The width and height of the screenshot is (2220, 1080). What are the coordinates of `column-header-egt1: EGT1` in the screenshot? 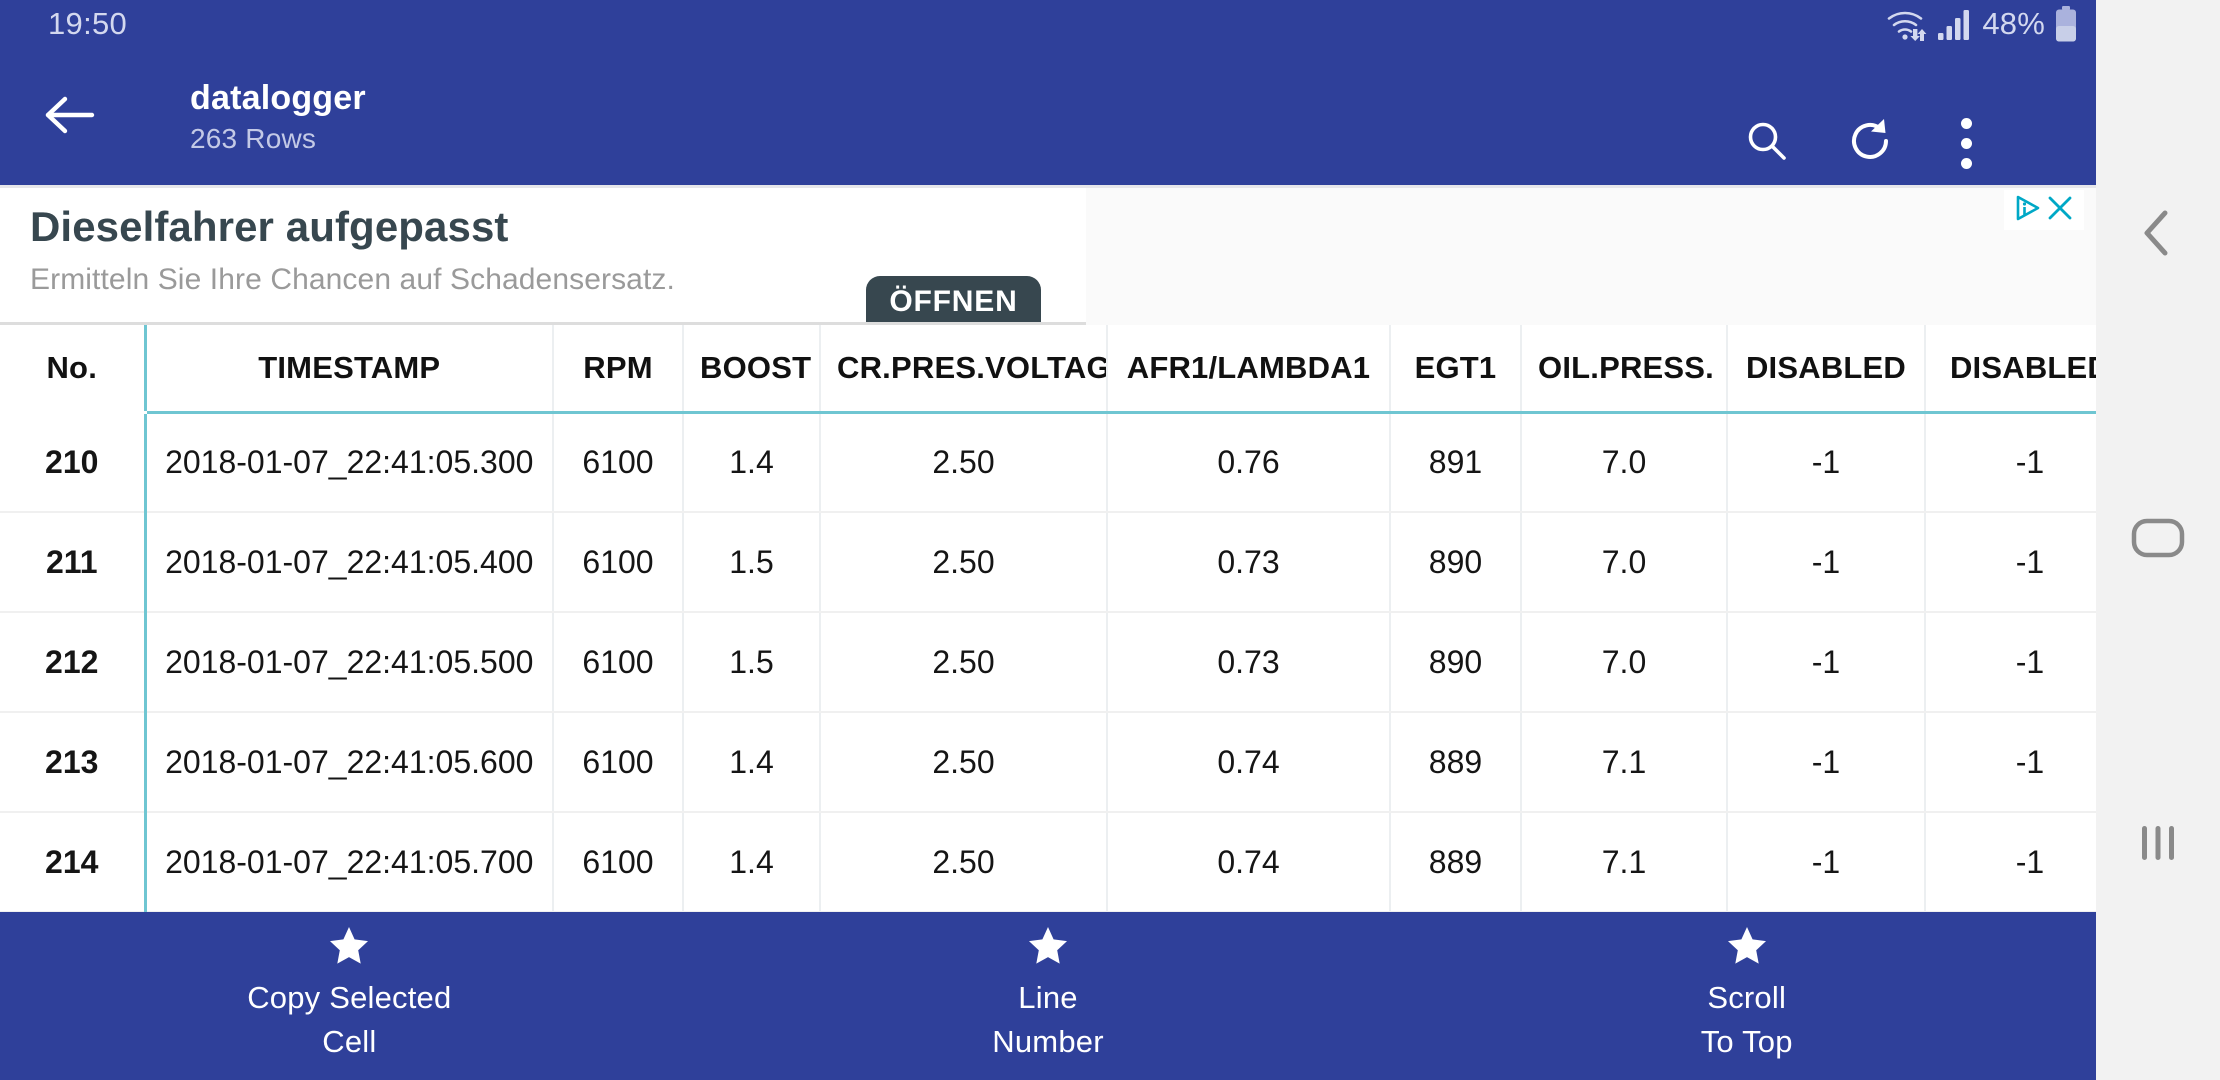 It's located at (1456, 369).